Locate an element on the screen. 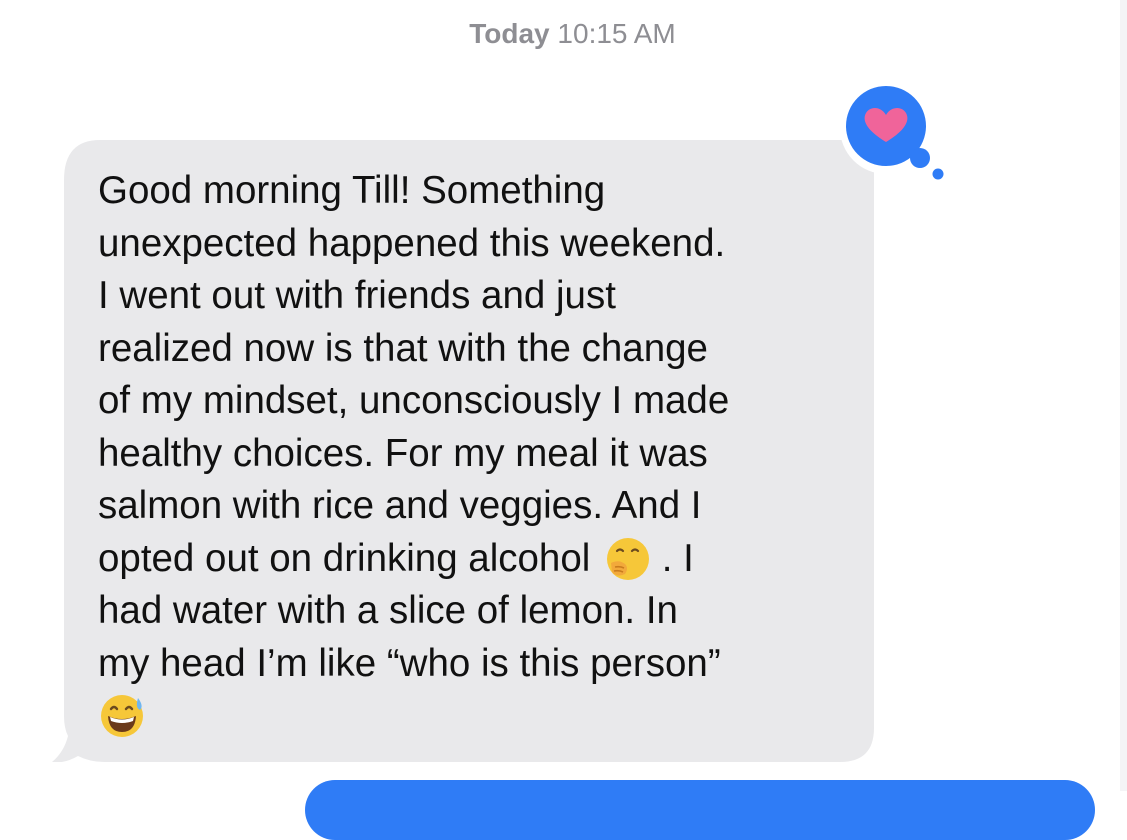 This screenshot has width=1127, height=840. message-line: unexpected happened this weekend. is located at coordinates (412, 243).